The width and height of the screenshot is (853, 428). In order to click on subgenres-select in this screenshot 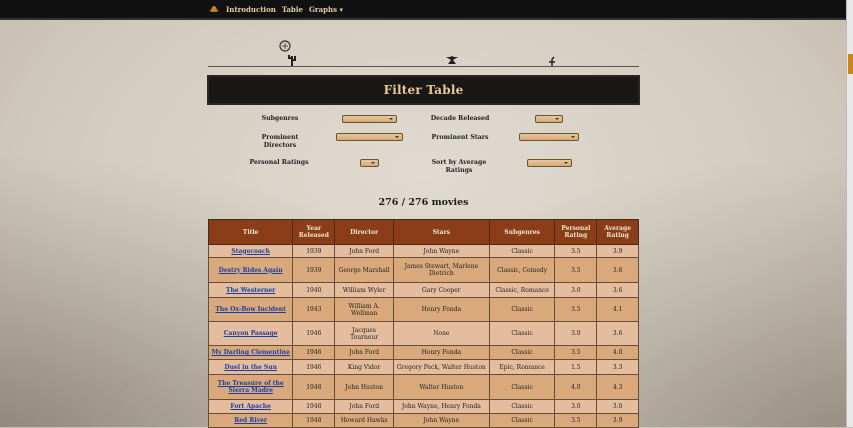, I will do `click(369, 119)`.